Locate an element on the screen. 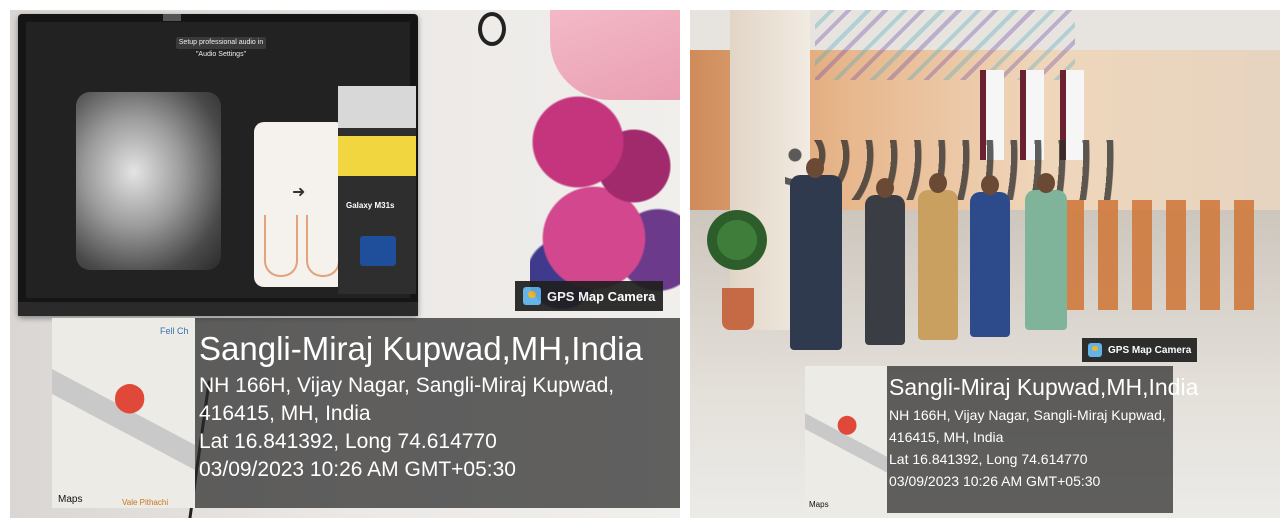 The image size is (1281, 525). arrow-icon: ➜ is located at coordinates (299, 192).